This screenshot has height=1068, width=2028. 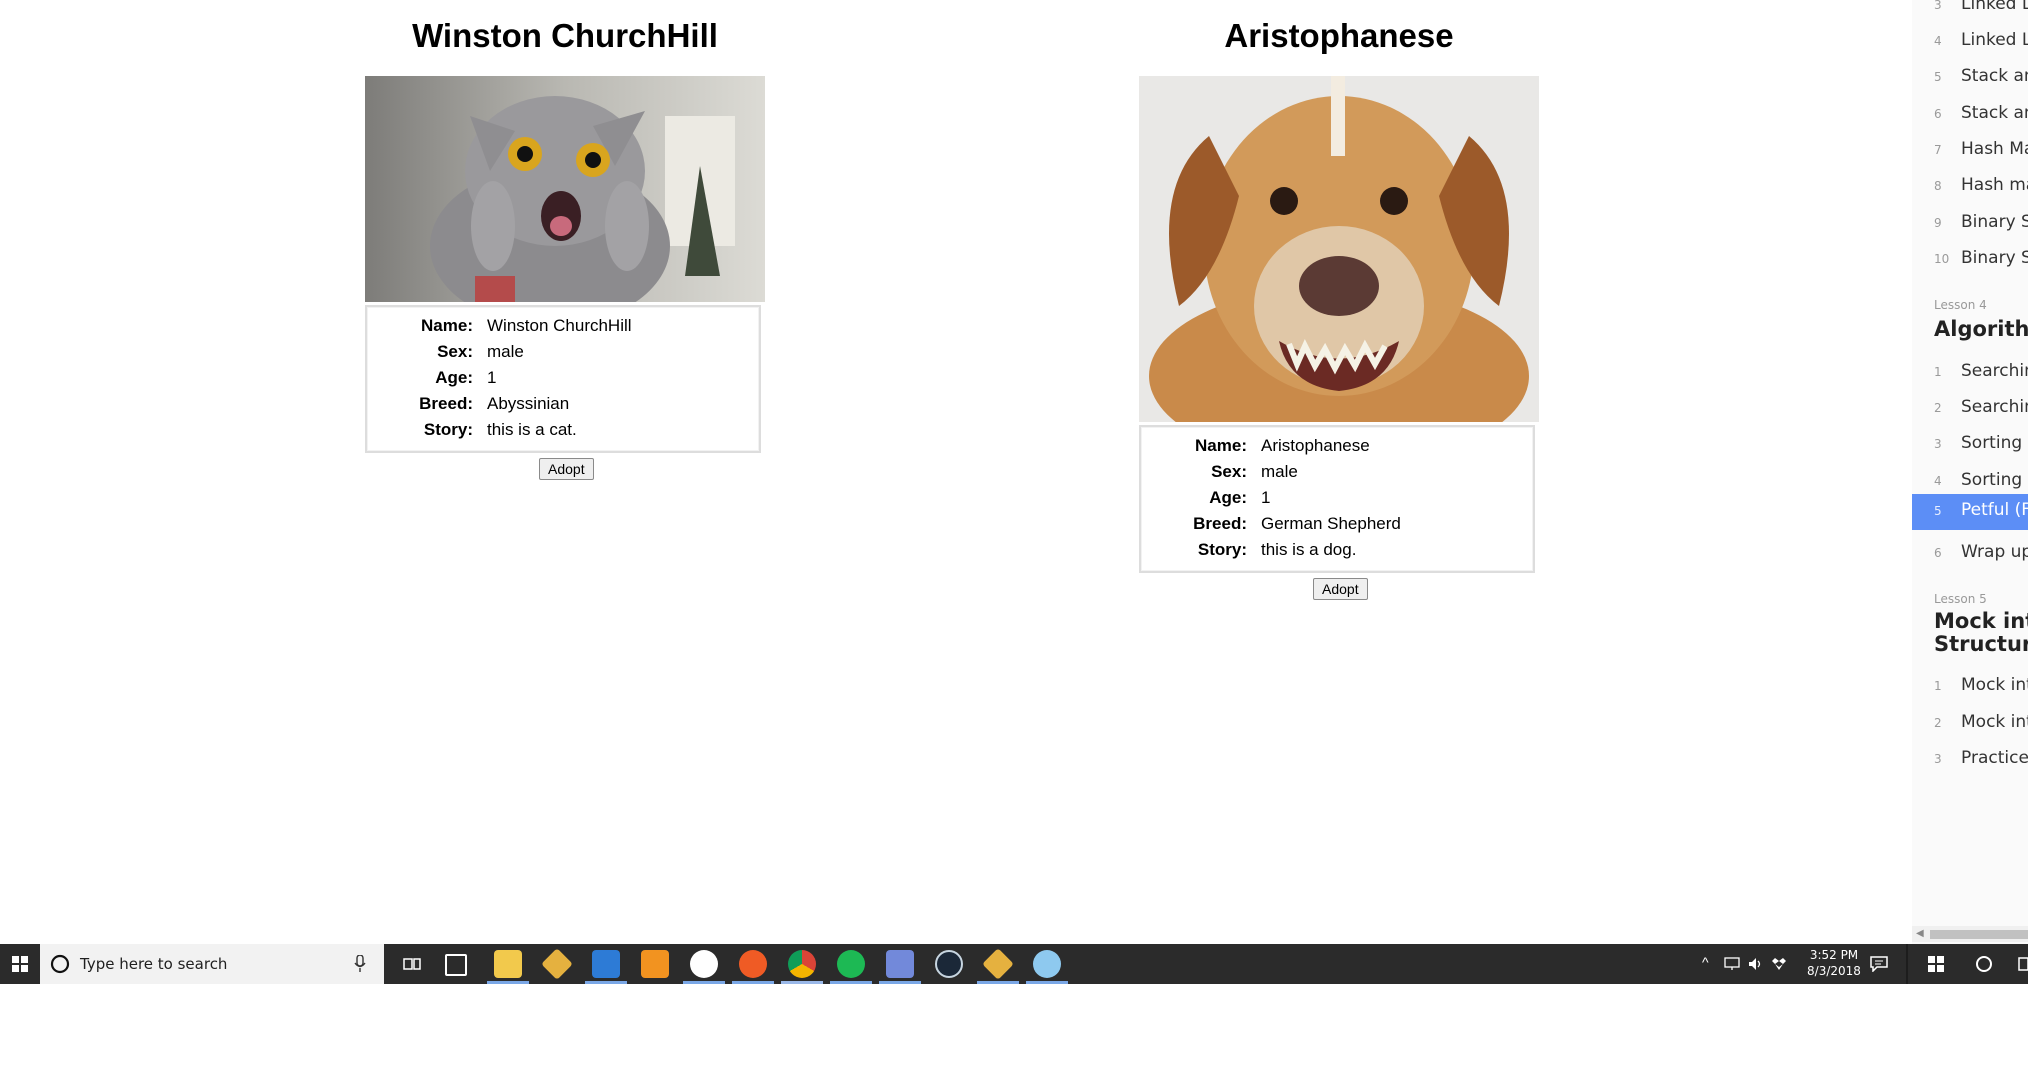 I want to click on lesson-item-label: Practice n, so click(x=1994, y=758).